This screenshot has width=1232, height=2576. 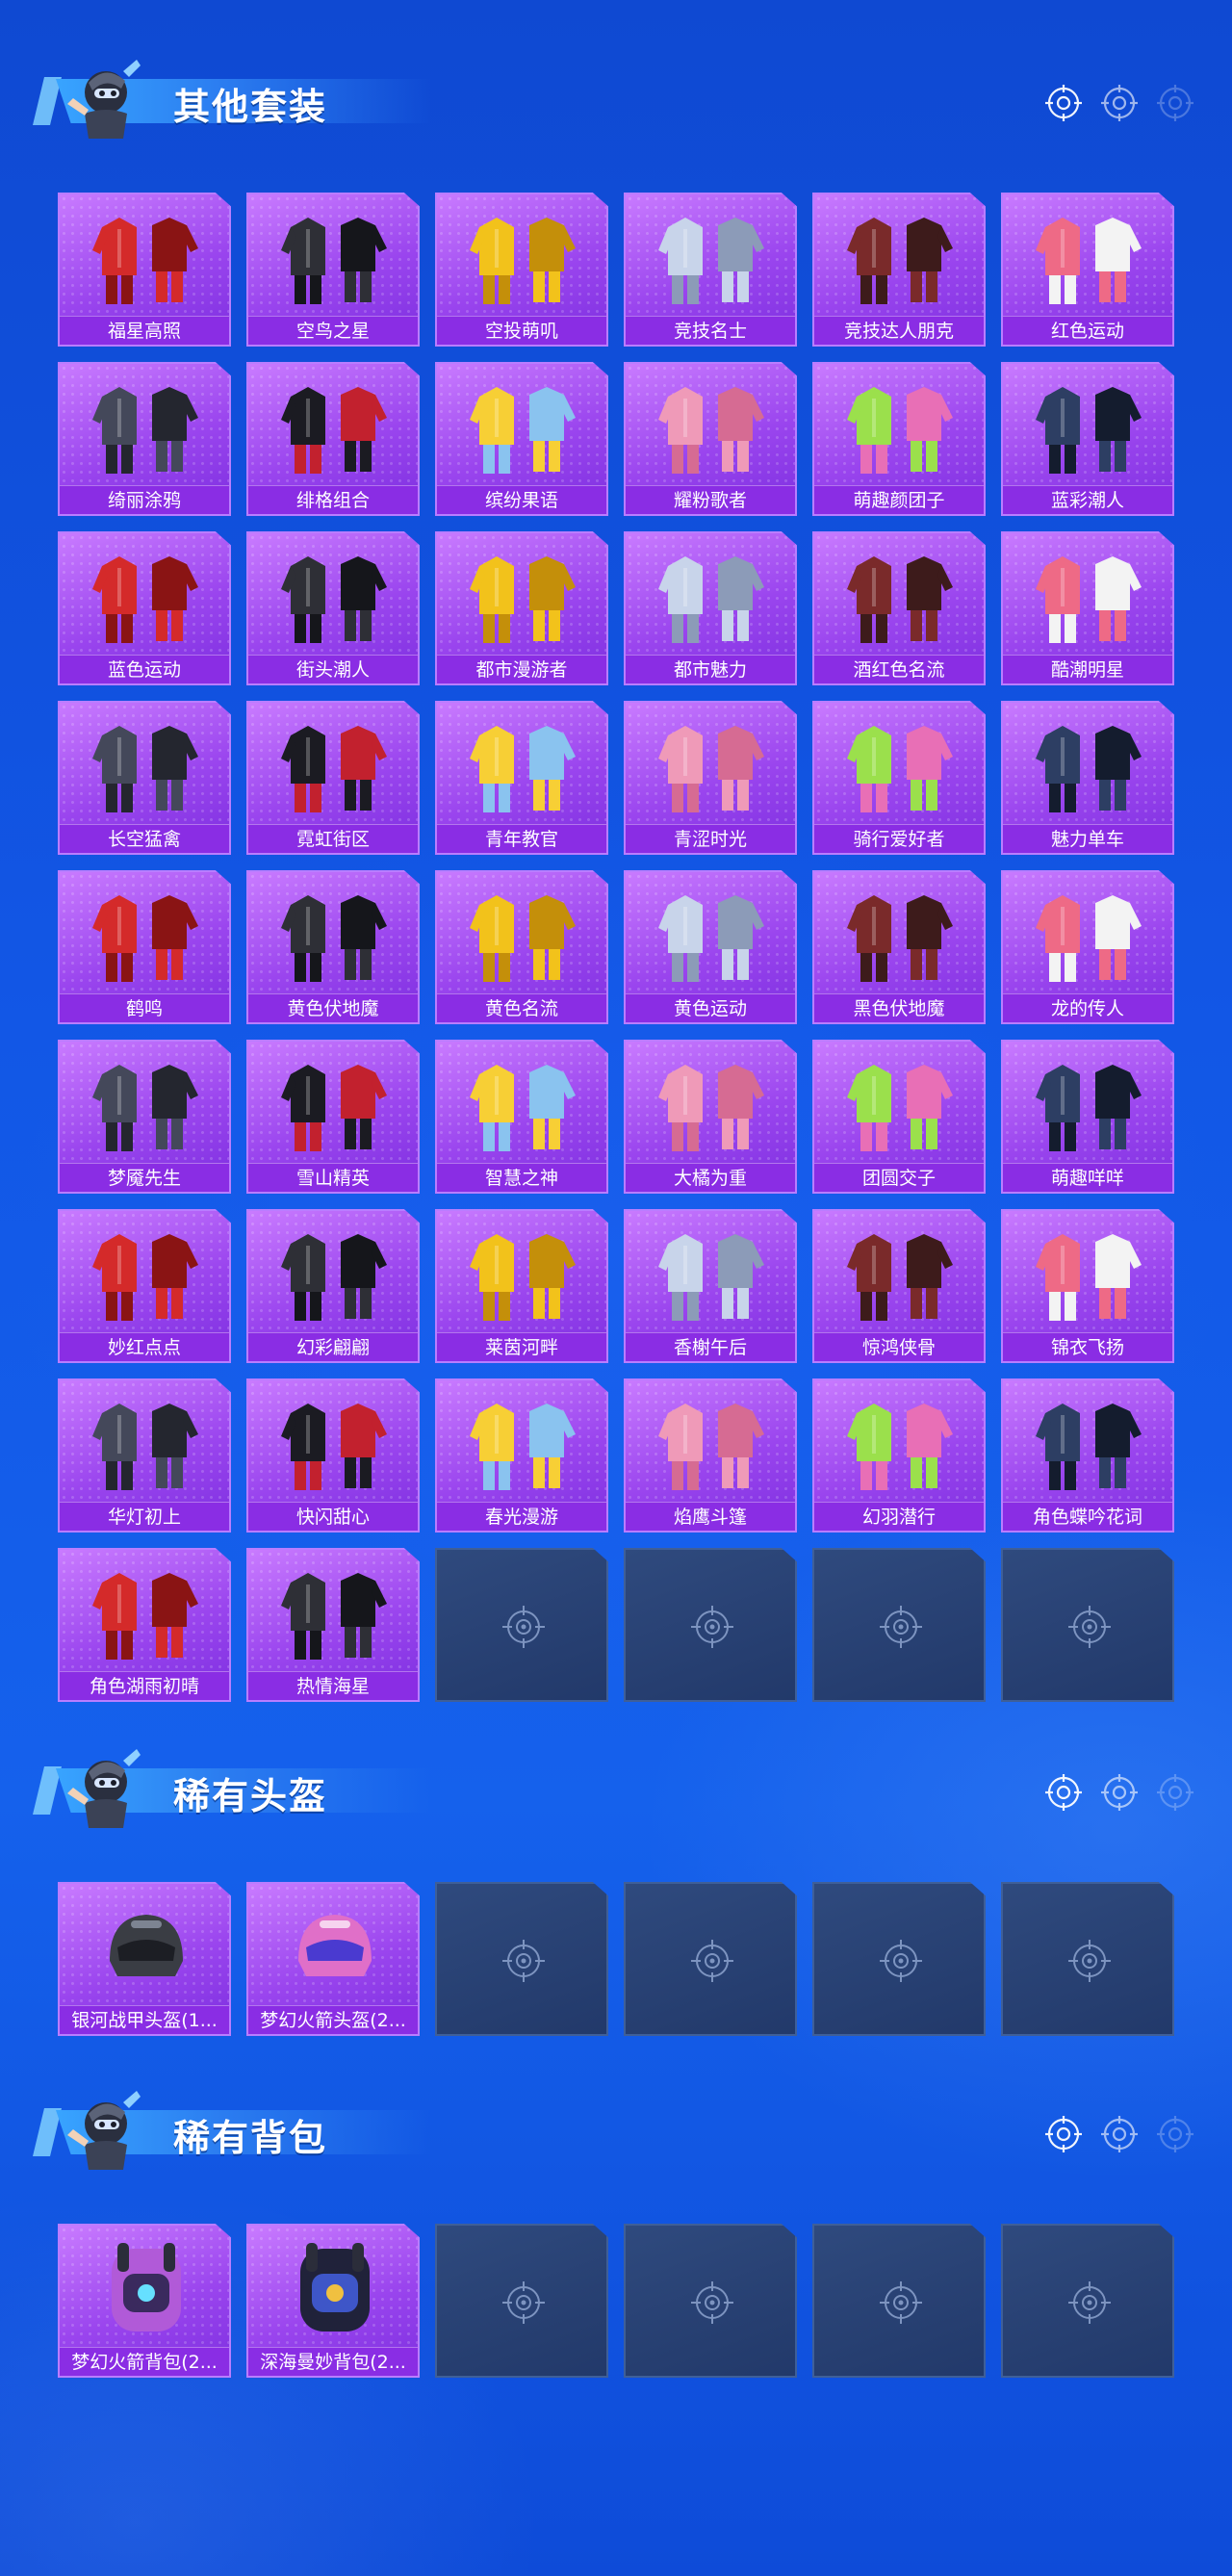 I want to click on item-card: 锦衣飞扬, so click(x=1087, y=1286).